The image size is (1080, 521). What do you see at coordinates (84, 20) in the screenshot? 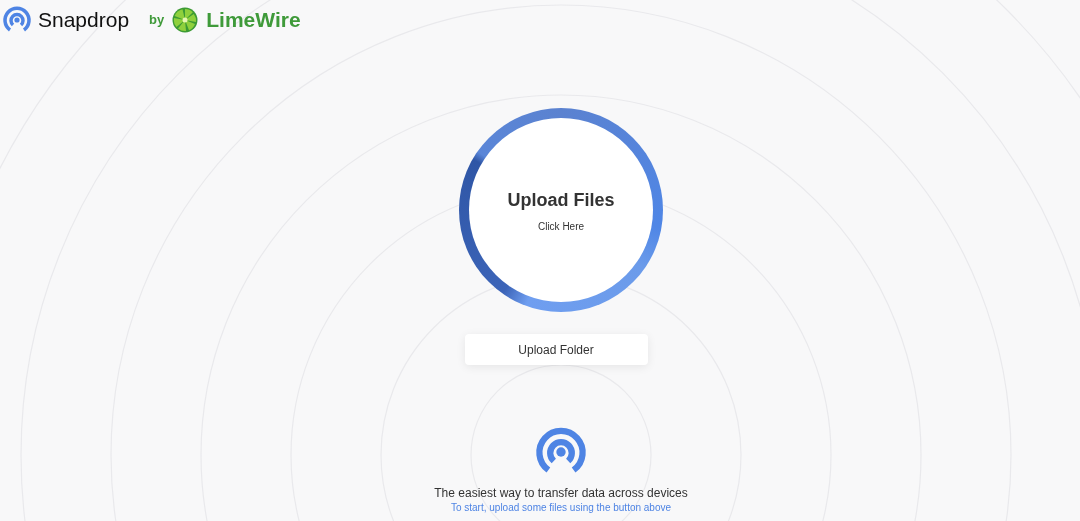
I see `app-name: Snapdrop` at bounding box center [84, 20].